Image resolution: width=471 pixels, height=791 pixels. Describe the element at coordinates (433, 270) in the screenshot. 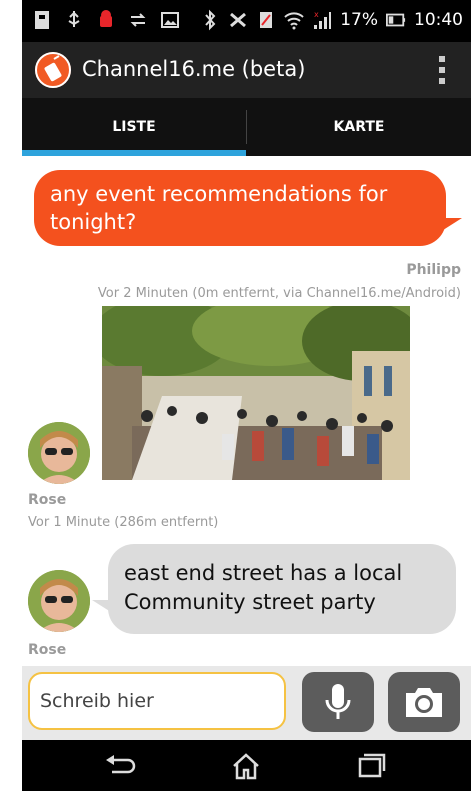

I see `message-sender: Philipp` at that location.